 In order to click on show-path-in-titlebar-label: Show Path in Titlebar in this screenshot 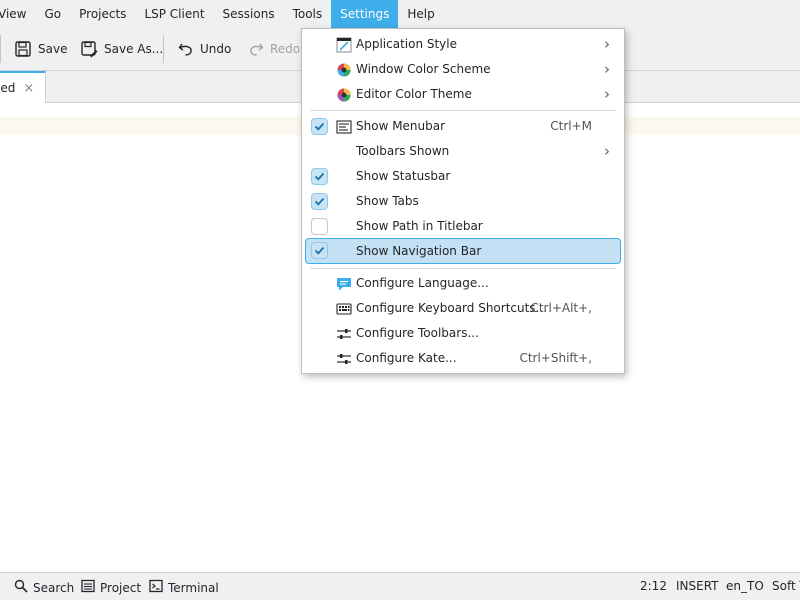, I will do `click(419, 226)`.